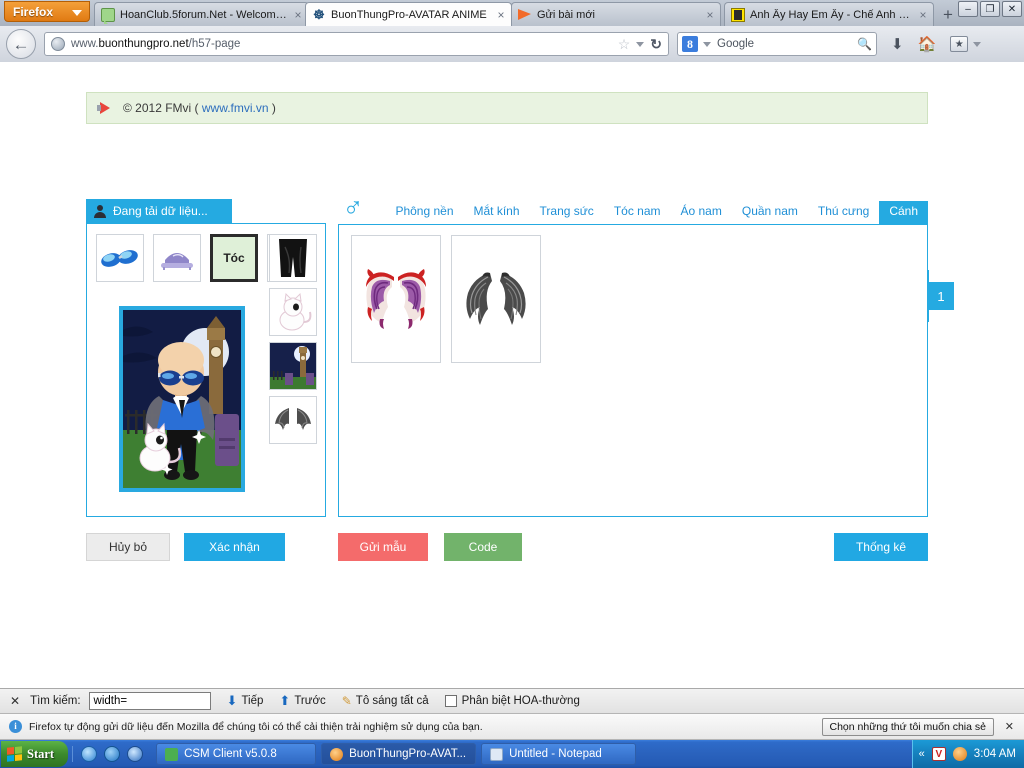 The height and width of the screenshot is (768, 1024). Describe the element at coordinates (385, 701) in the screenshot. I see `highlight-all-button: ✎ Tô sáng tất cả` at that location.